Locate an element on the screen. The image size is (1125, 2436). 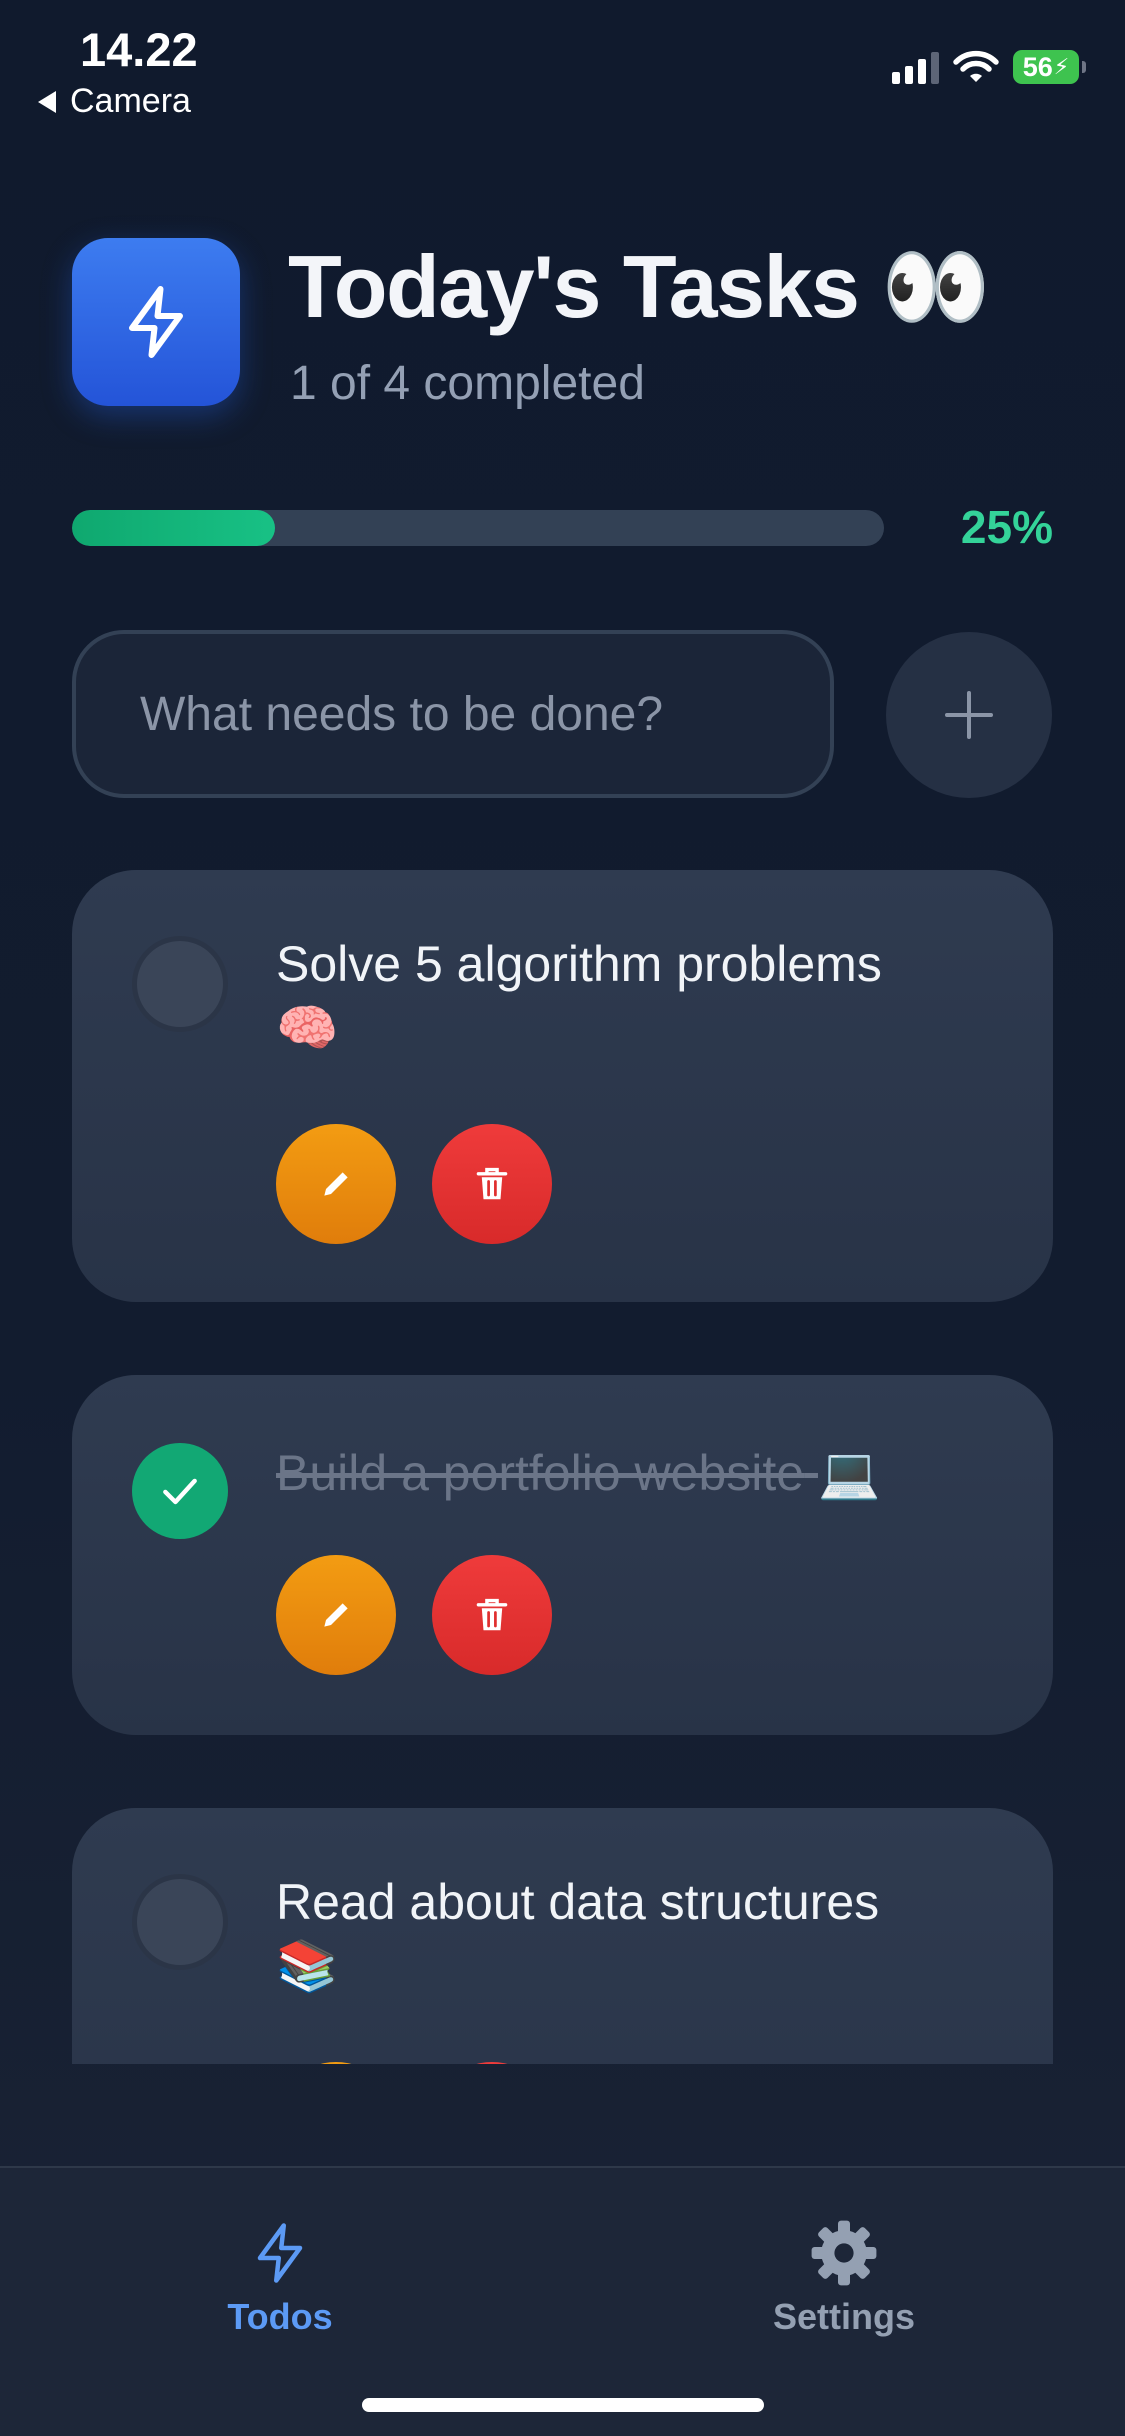
task-title-text: Build a portfolio website is located at coordinates (540, 1473).